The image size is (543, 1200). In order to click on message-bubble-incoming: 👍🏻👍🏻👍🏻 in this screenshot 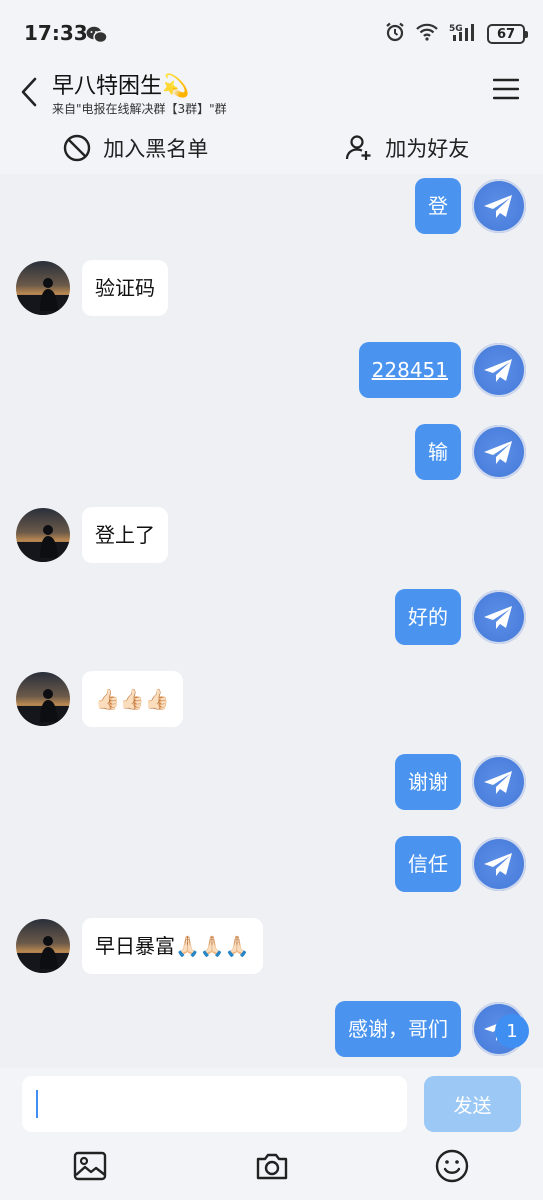, I will do `click(132, 699)`.